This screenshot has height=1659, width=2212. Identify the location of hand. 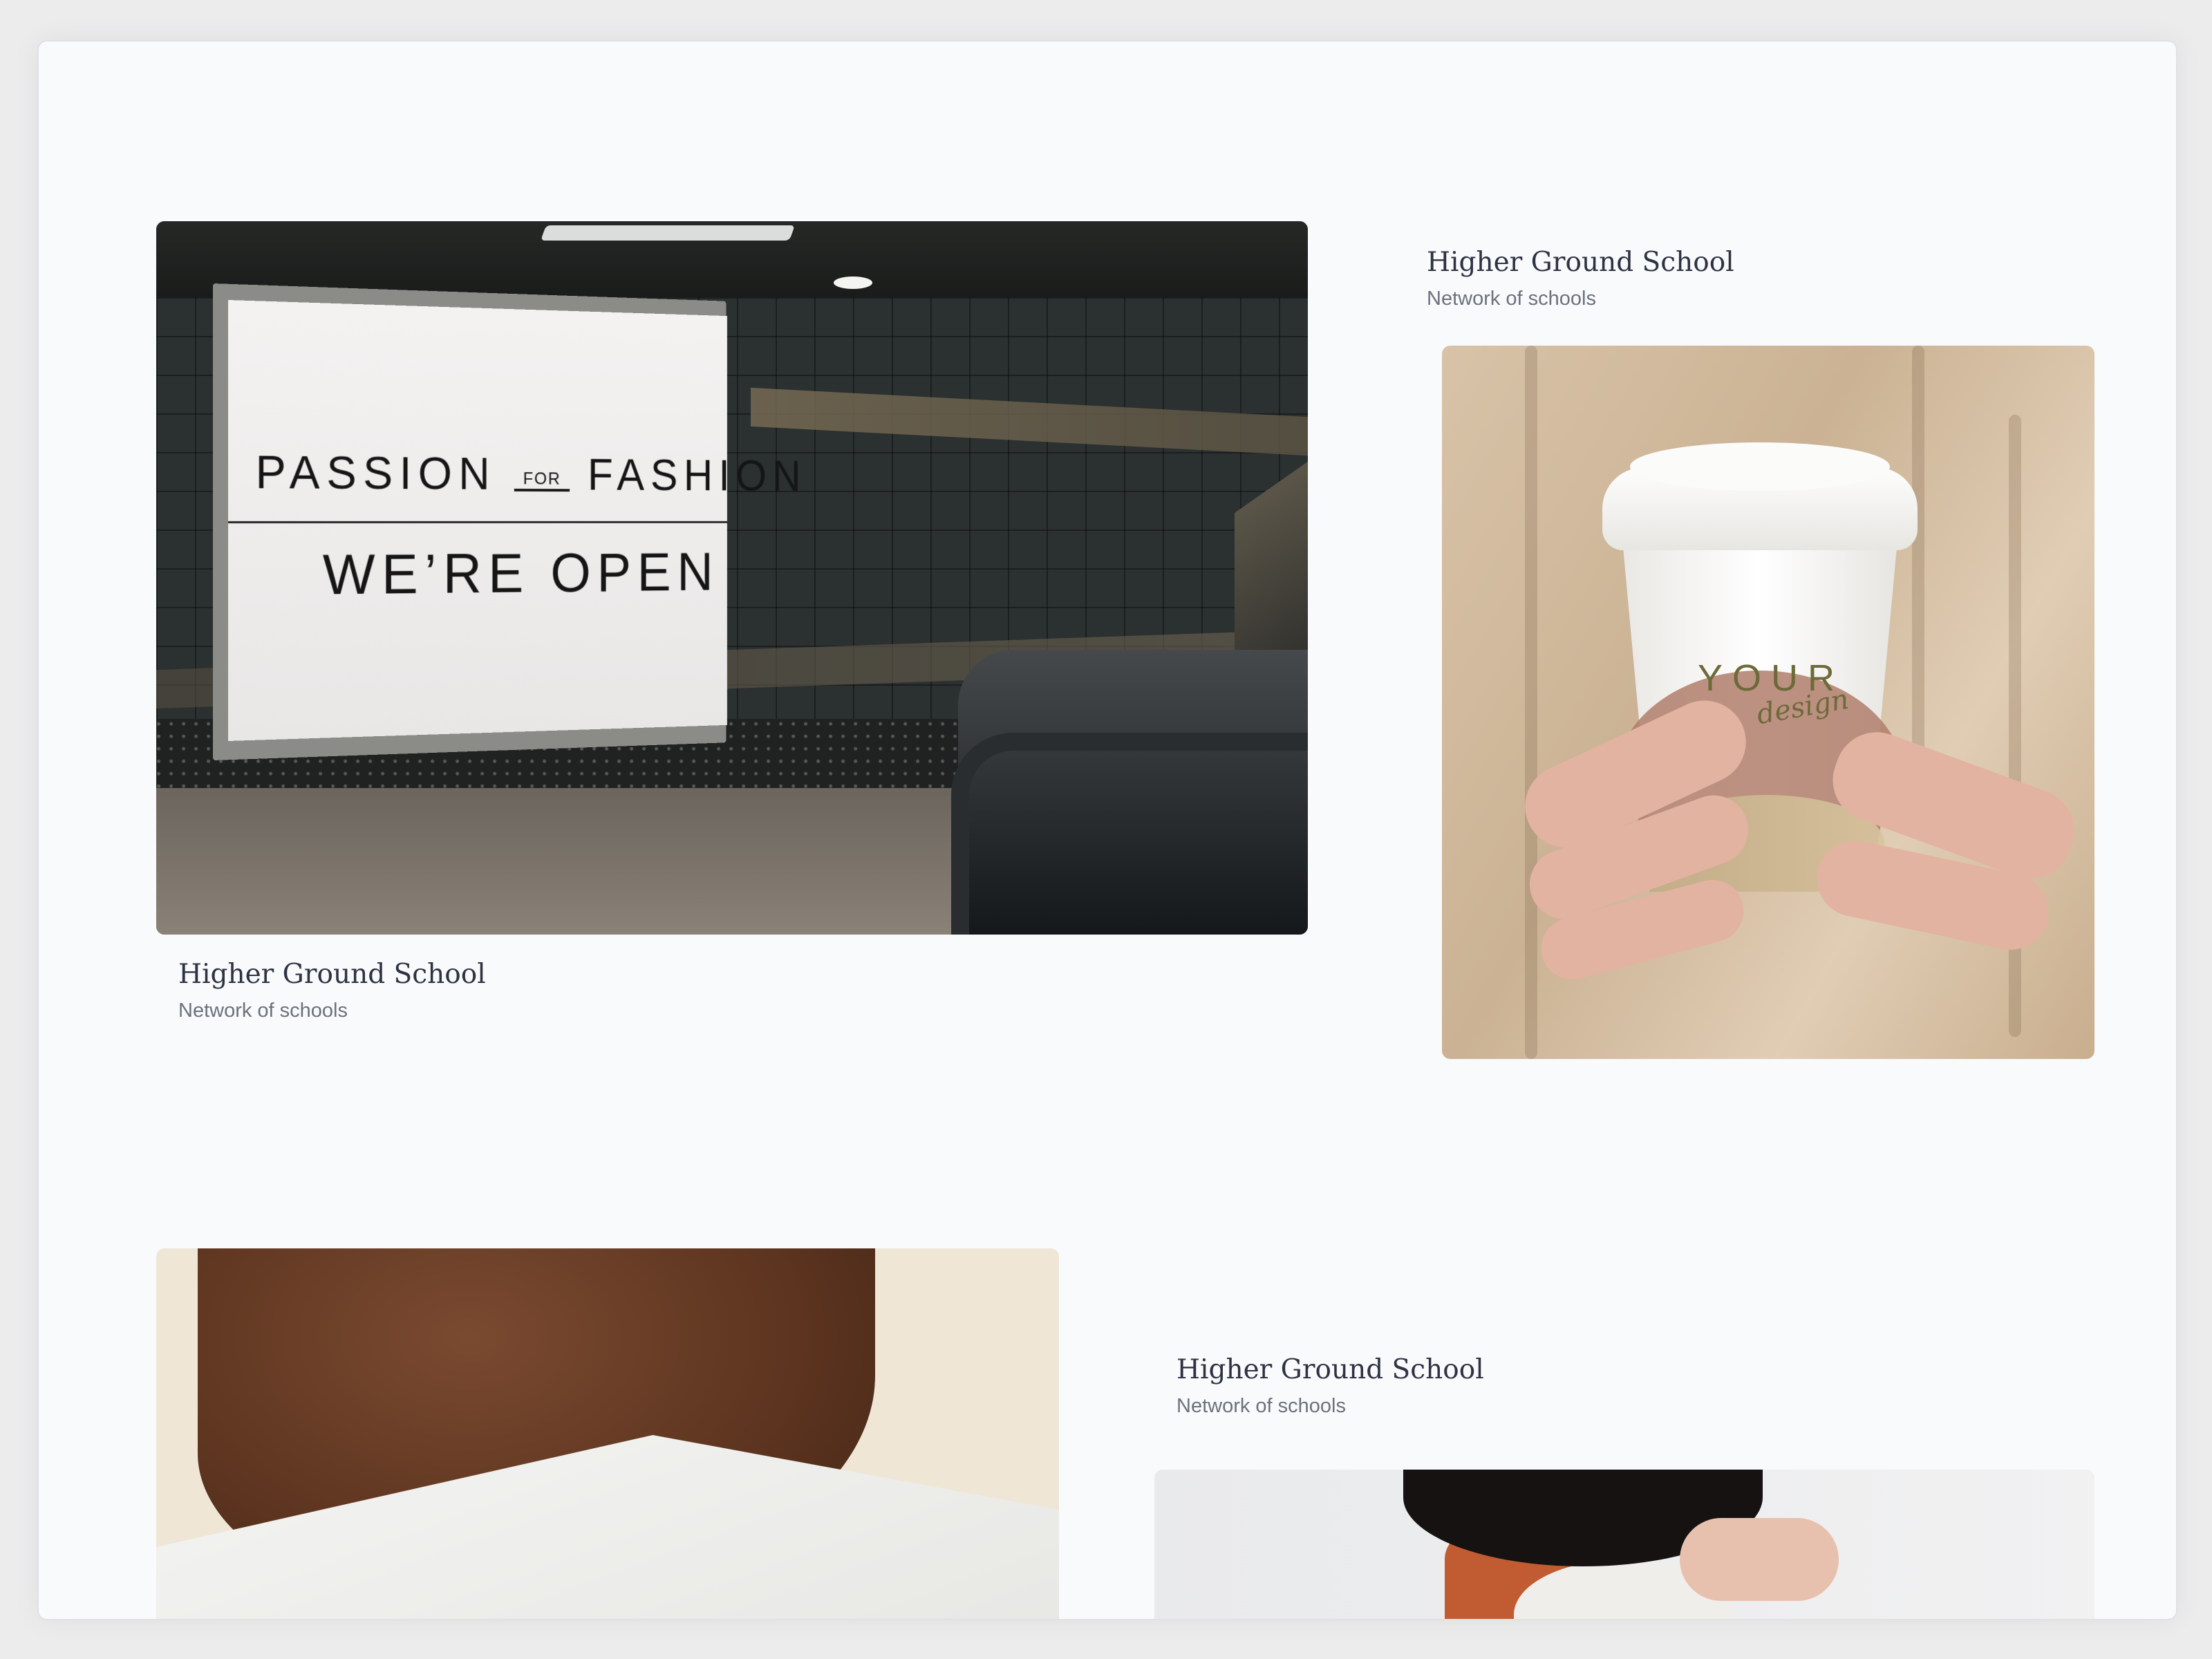
(1760, 1559).